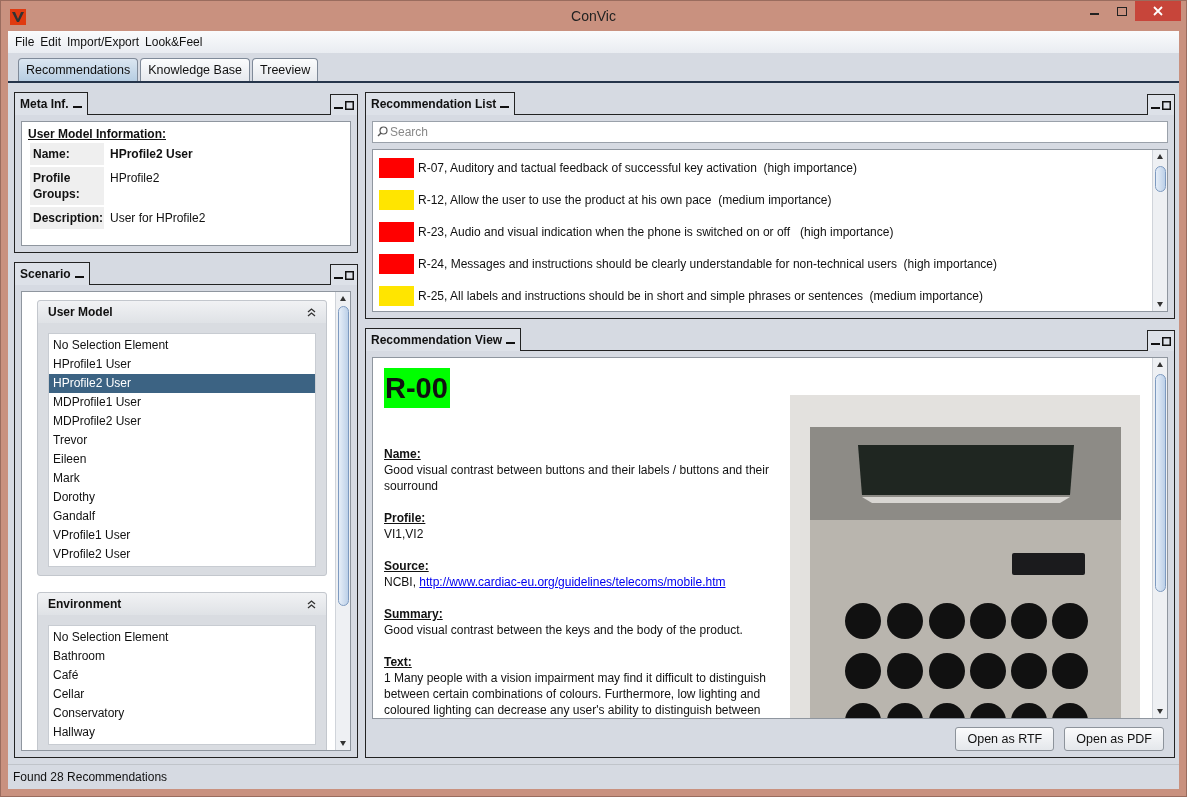 Image resolution: width=1187 pixels, height=797 pixels. Describe the element at coordinates (656, 232) in the screenshot. I see `recommendation-item: R-23, Audio and visual indication when the phone is switched on or off (high importance)` at that location.